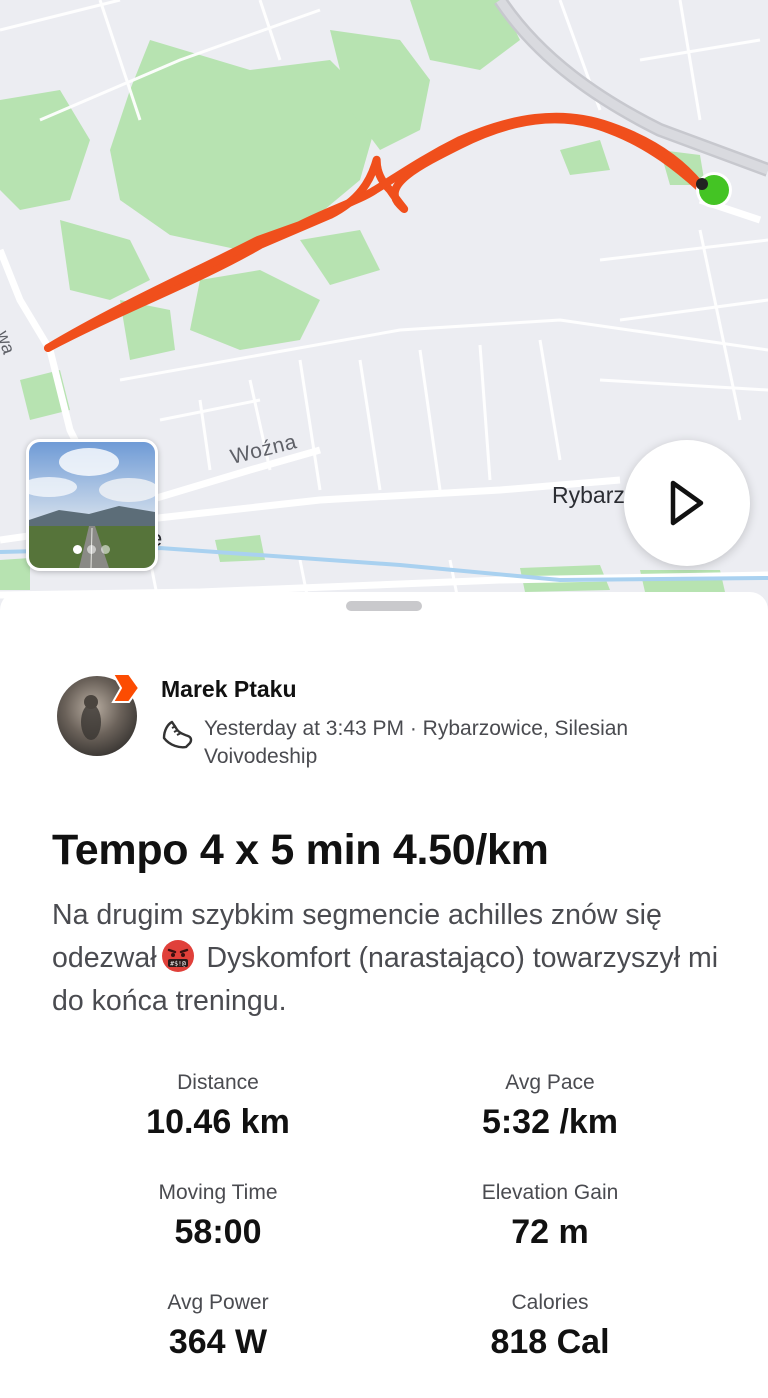 This screenshot has height=1398, width=768. I want to click on stat-distance: Distance 10.46 km, so click(218, 1106).